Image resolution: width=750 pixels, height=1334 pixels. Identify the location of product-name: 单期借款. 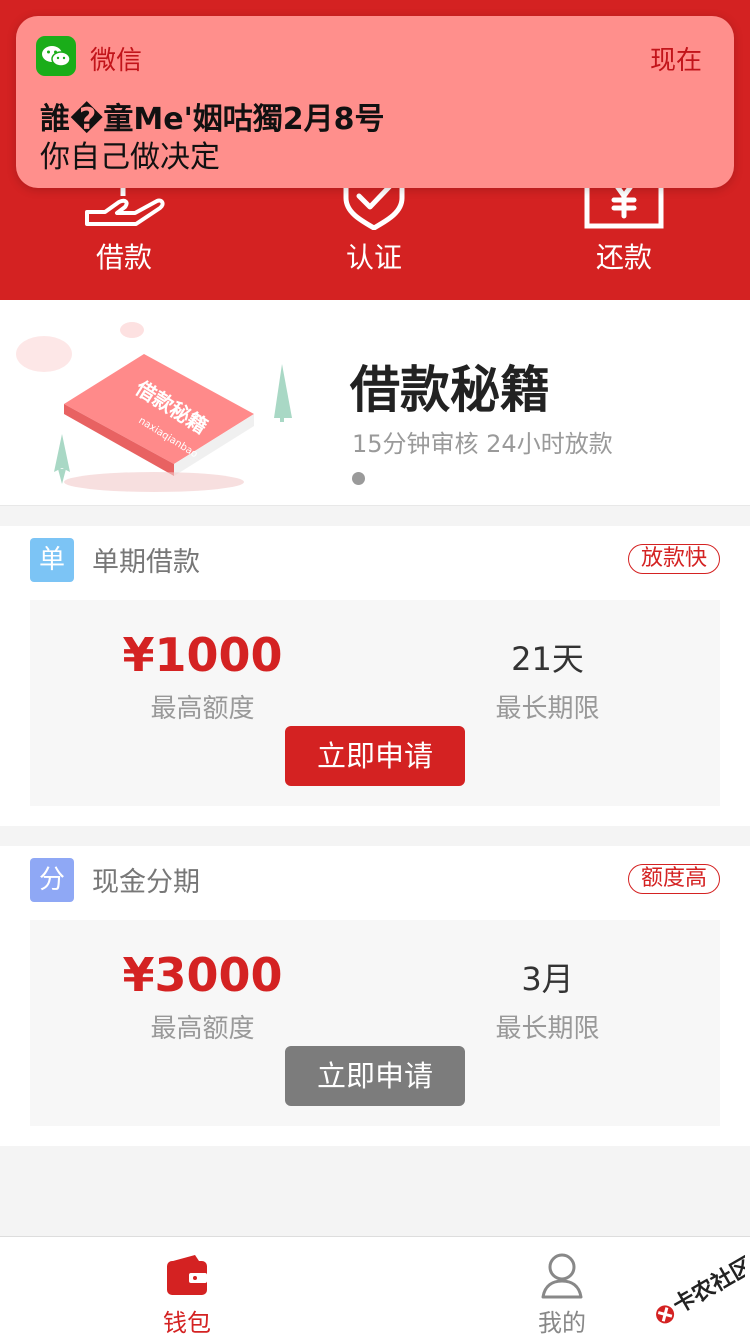
(146, 562).